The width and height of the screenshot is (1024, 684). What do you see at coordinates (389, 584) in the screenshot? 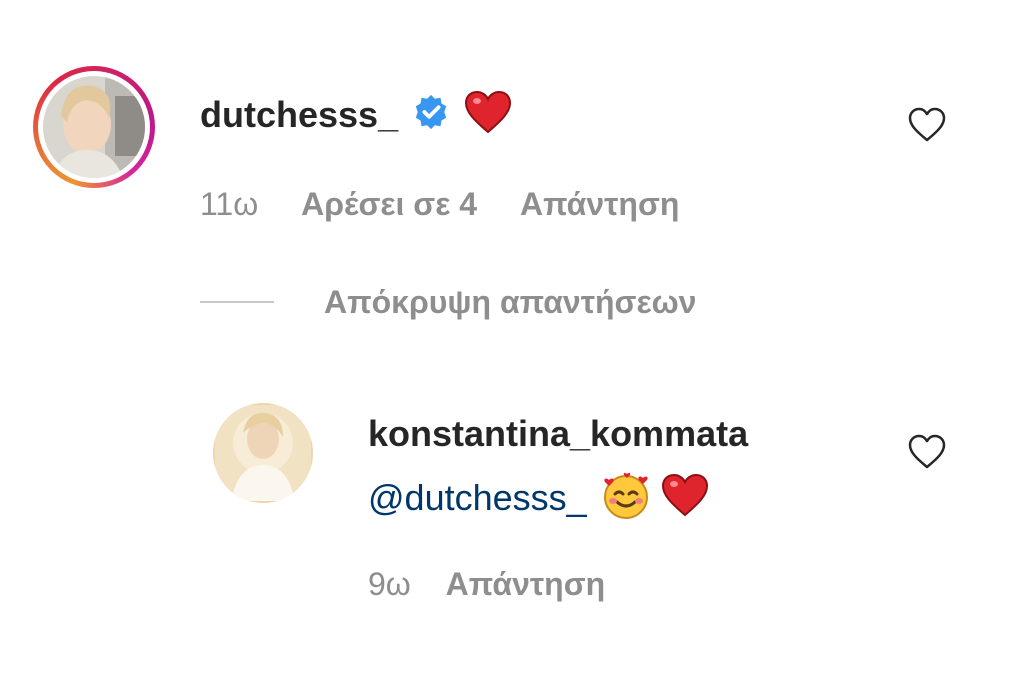
I see `reply-timestamp: 9ω` at bounding box center [389, 584].